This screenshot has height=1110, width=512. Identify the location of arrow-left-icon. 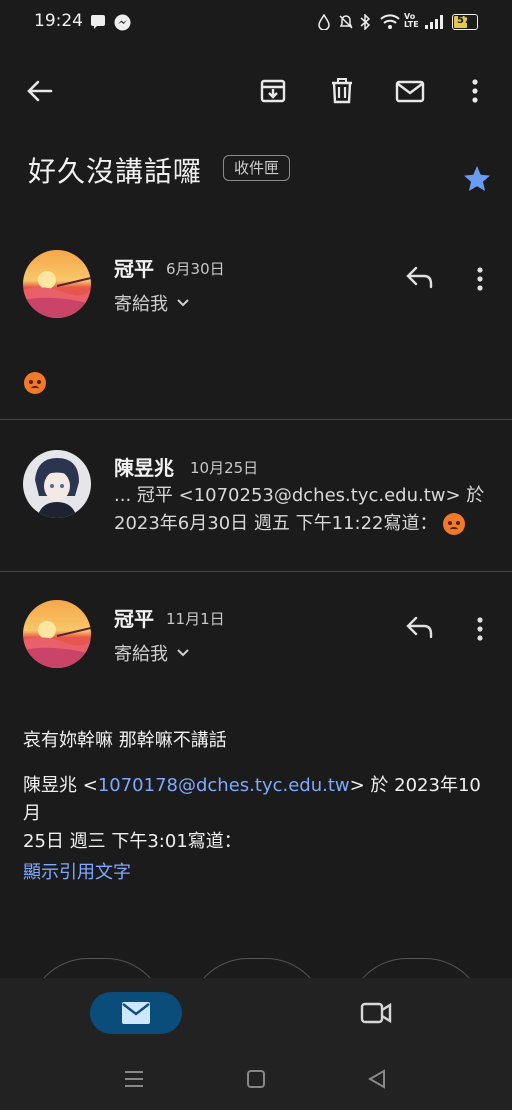
(40, 91).